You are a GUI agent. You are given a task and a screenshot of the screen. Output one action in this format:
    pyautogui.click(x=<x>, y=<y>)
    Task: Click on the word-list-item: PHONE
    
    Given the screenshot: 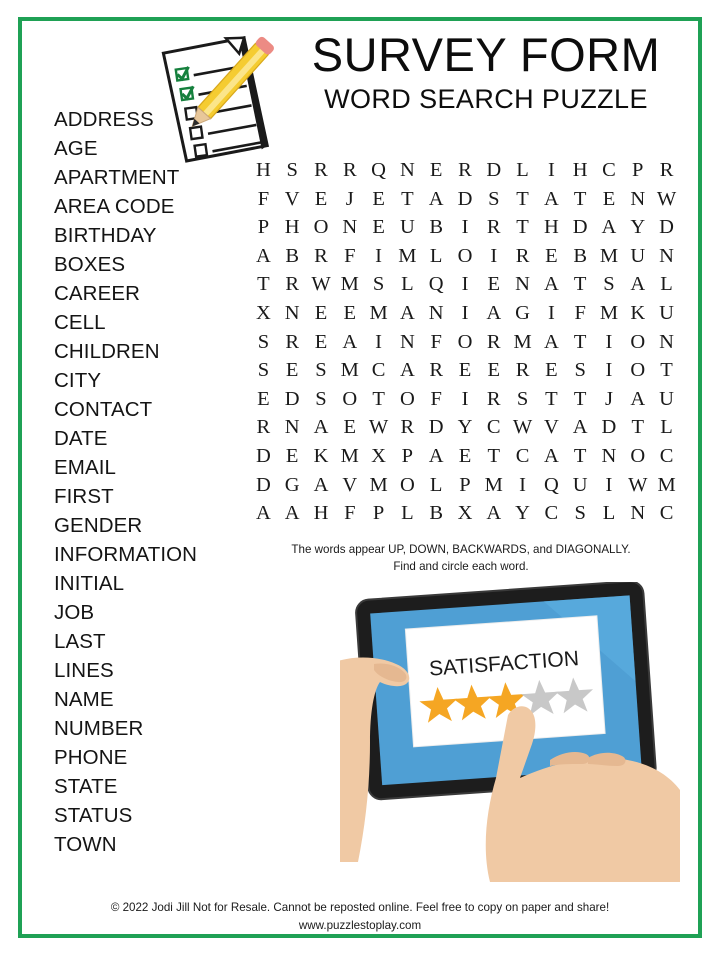 What is the action you would take?
    pyautogui.click(x=149, y=757)
    